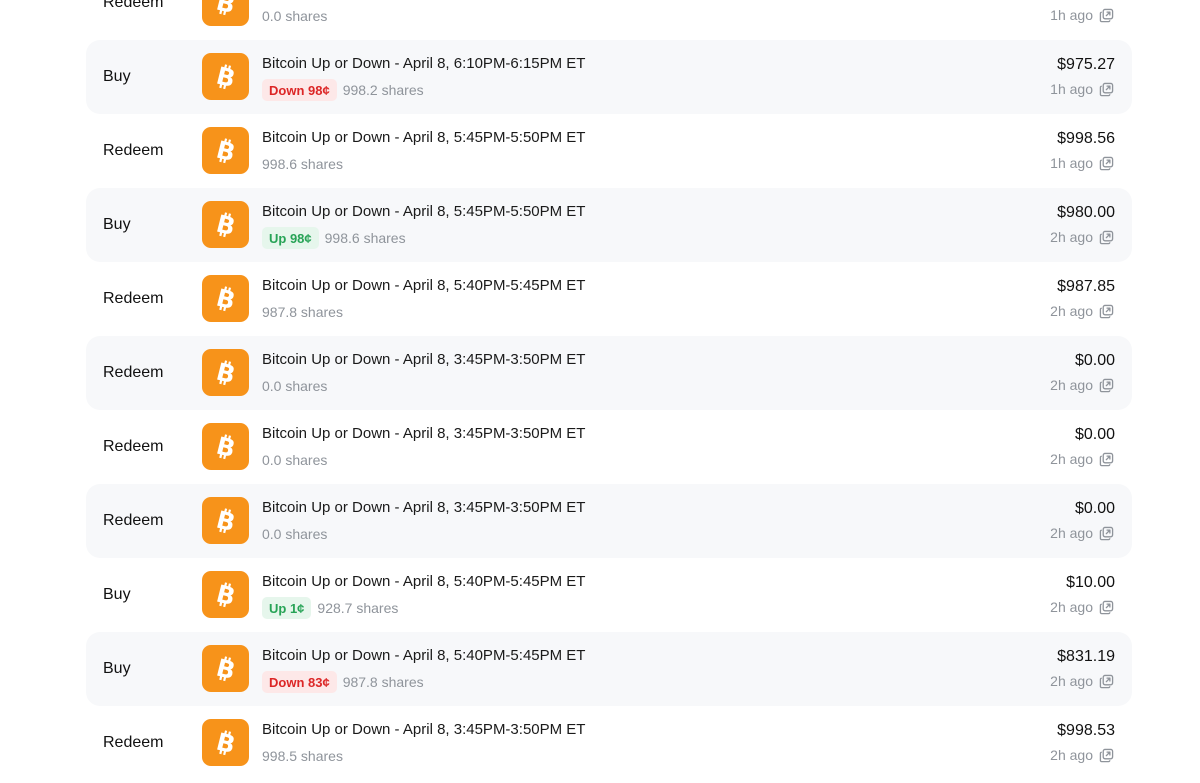 The width and height of the screenshot is (1200, 783). I want to click on outcome-badge: Up 98¢, so click(290, 238).